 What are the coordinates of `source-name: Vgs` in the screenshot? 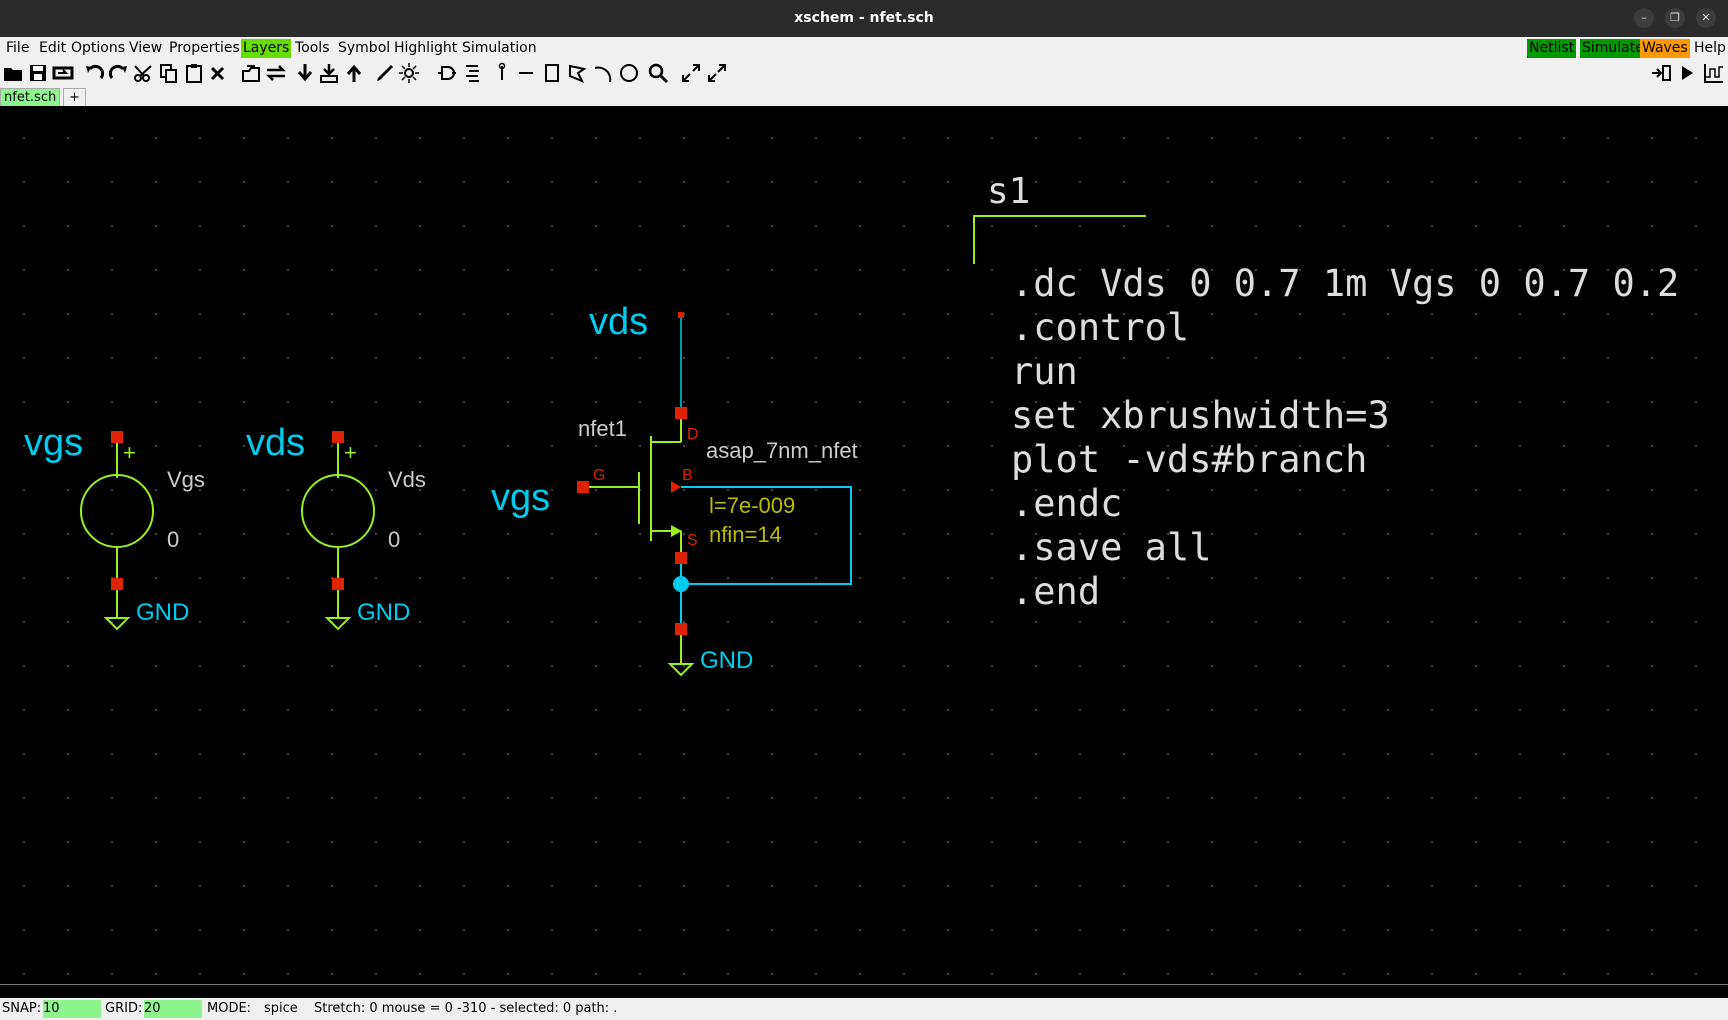 It's located at (186, 479).